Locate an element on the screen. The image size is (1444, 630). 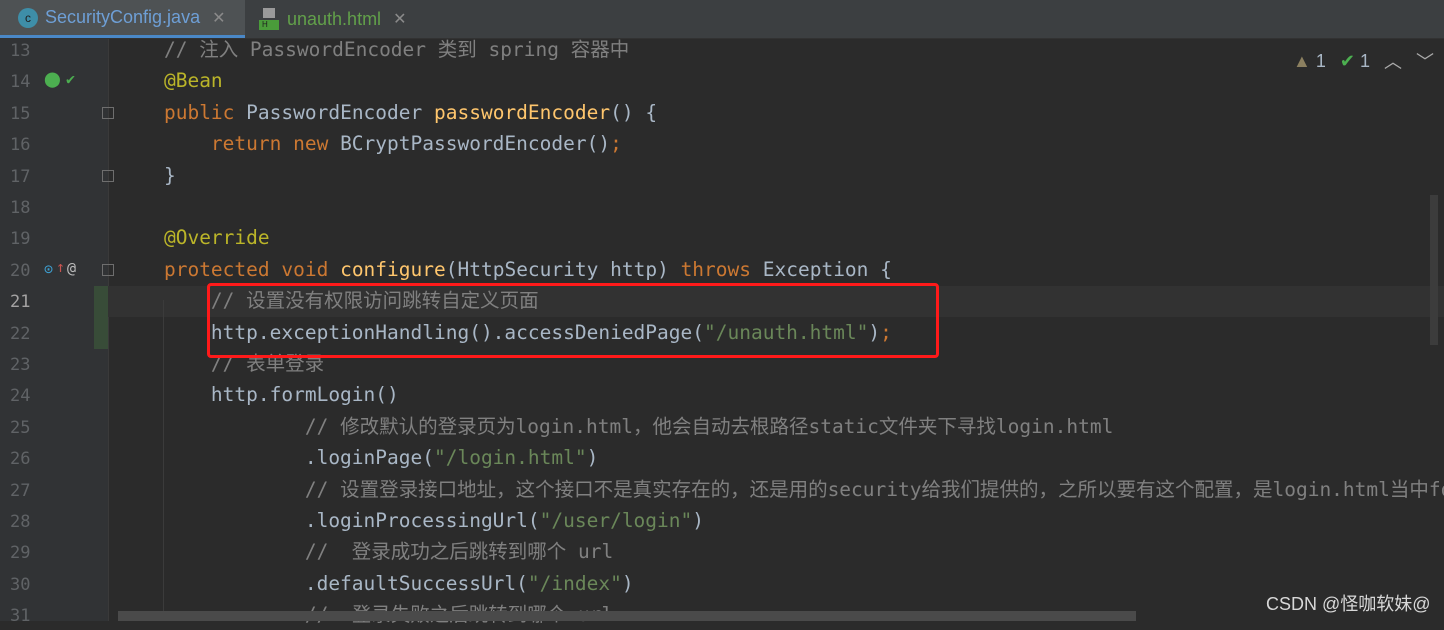
code-line: .loginProcessingUrl("/user/login") is located at coordinates (410, 520).